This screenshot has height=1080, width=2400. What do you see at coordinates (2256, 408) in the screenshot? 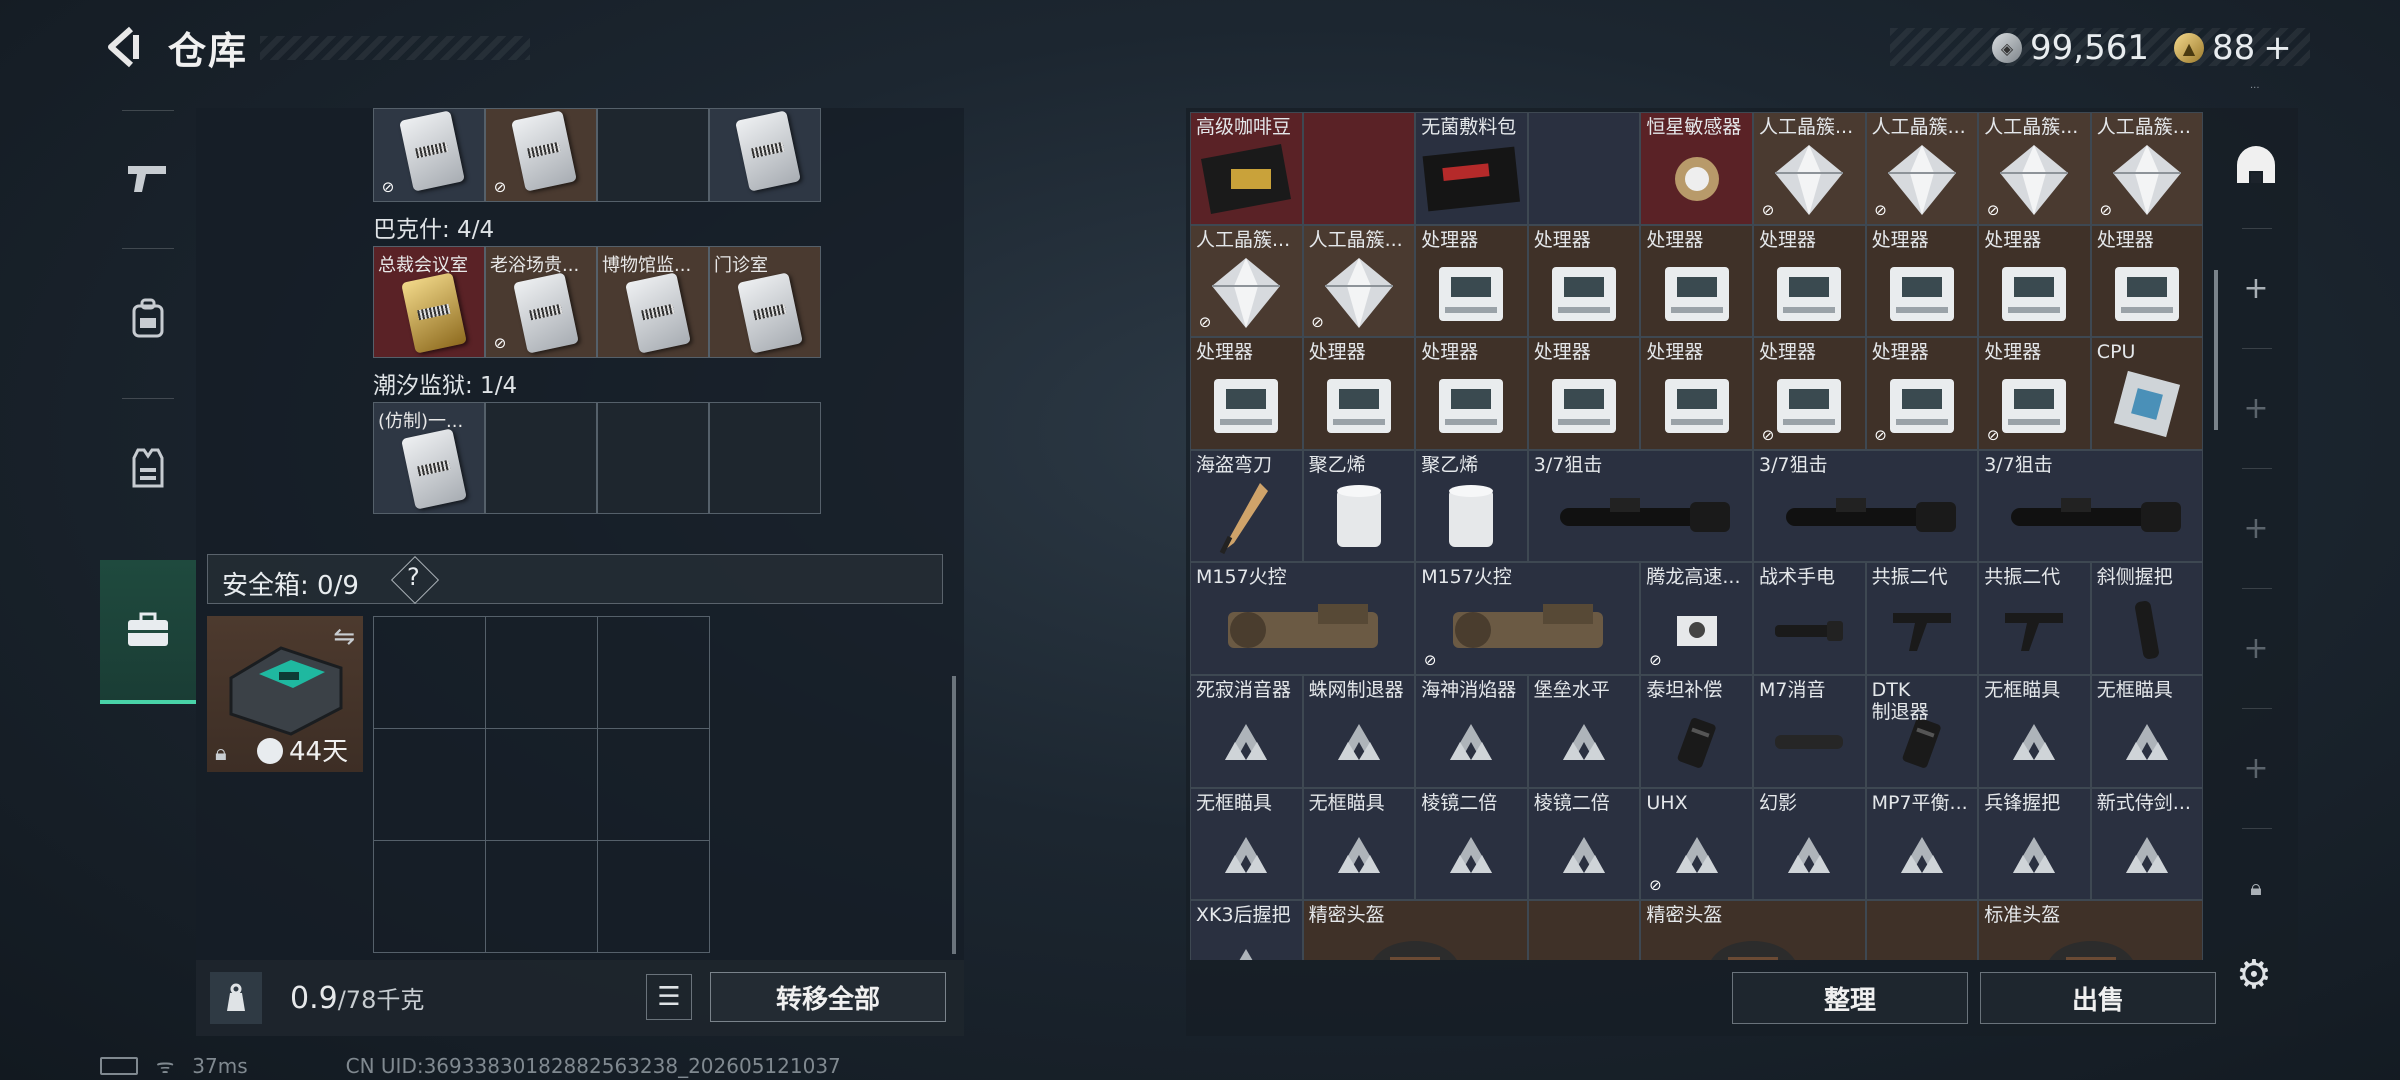
I see `tab-add-2: +` at bounding box center [2256, 408].